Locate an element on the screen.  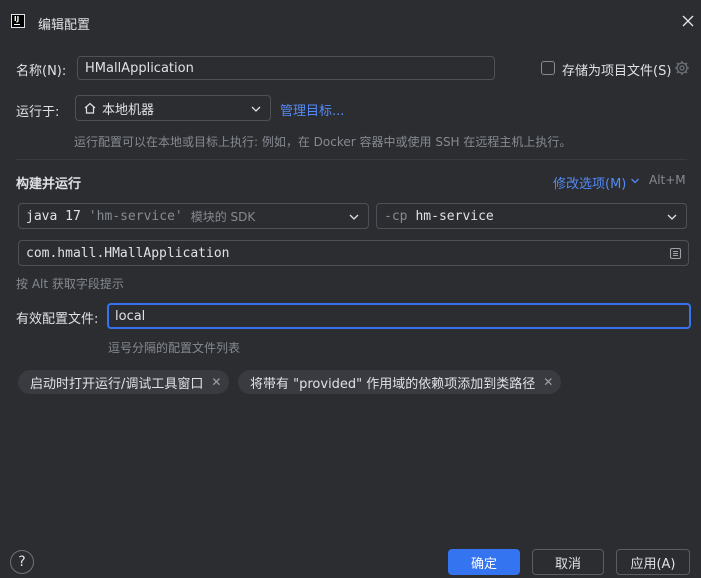
alt-hint: 按 Alt 获取字段提示 is located at coordinates (70, 284).